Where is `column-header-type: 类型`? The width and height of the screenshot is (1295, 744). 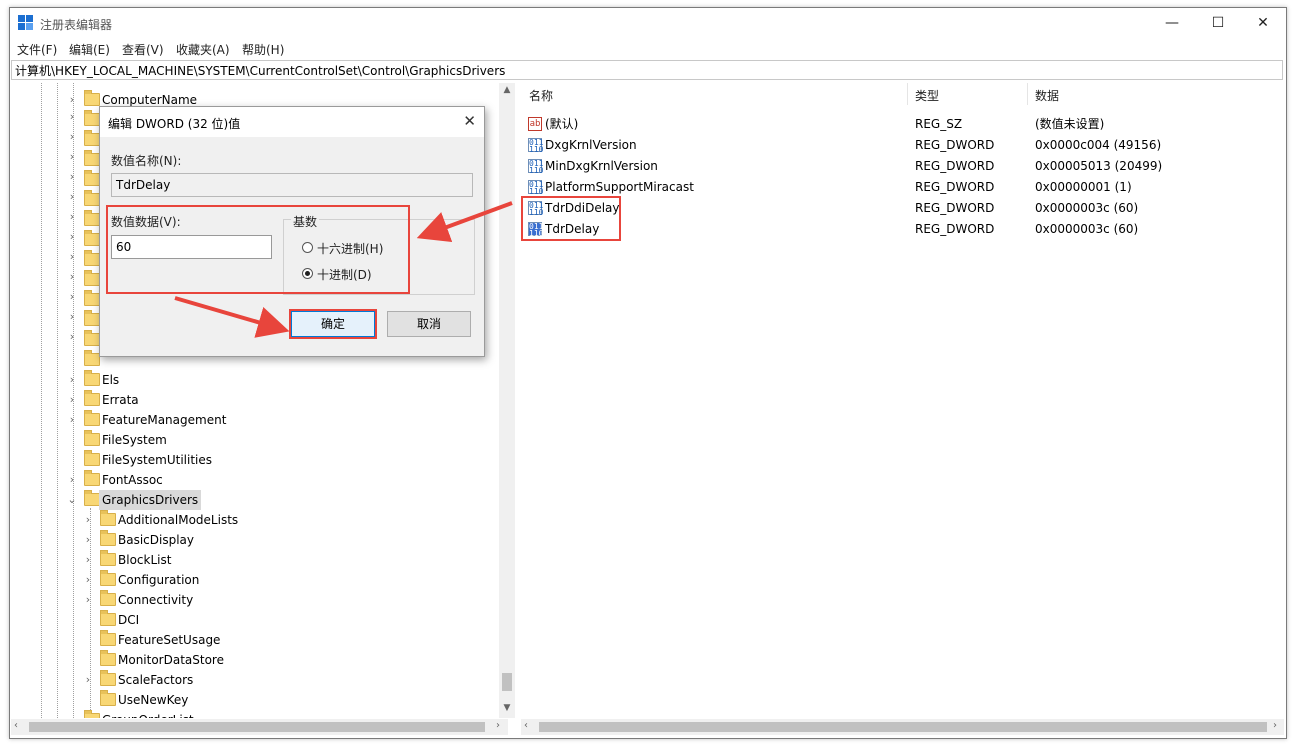
column-header-type: 类型 is located at coordinates (927, 95).